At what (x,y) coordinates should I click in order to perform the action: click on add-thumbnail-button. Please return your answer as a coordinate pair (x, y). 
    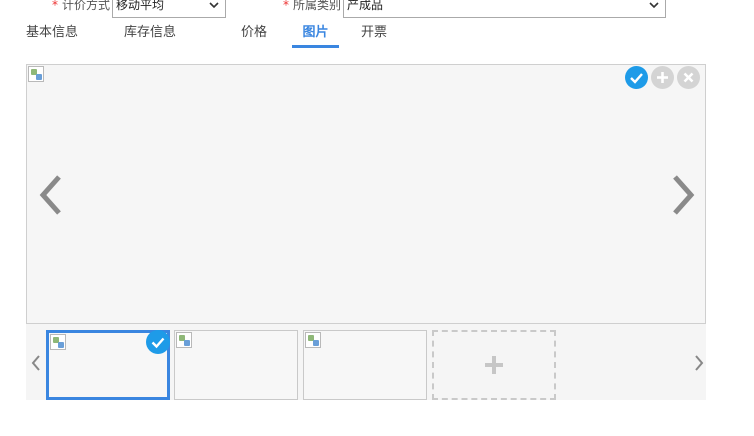
    Looking at the image, I should click on (494, 365).